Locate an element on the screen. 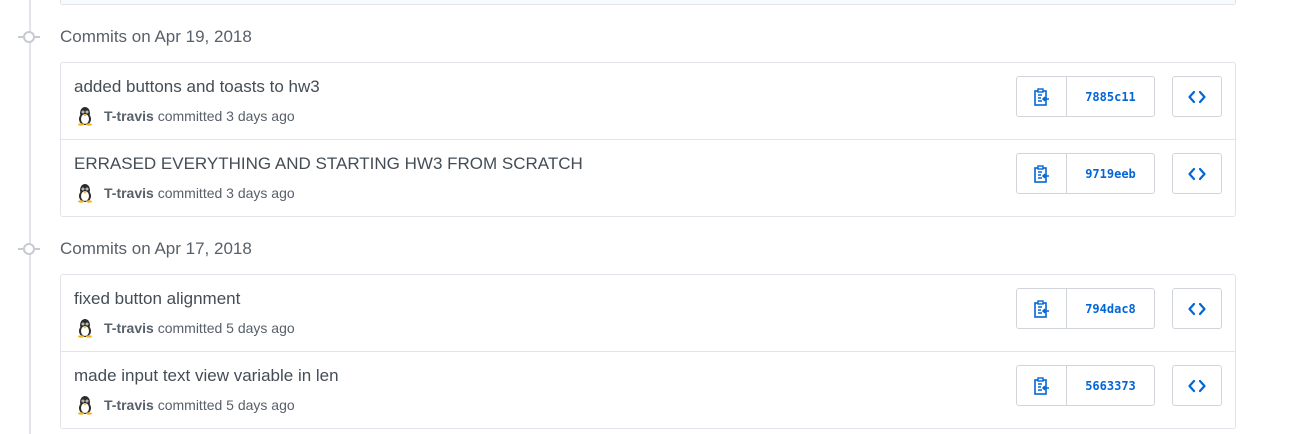  sha-button-group: 5663373 is located at coordinates (1085, 385).